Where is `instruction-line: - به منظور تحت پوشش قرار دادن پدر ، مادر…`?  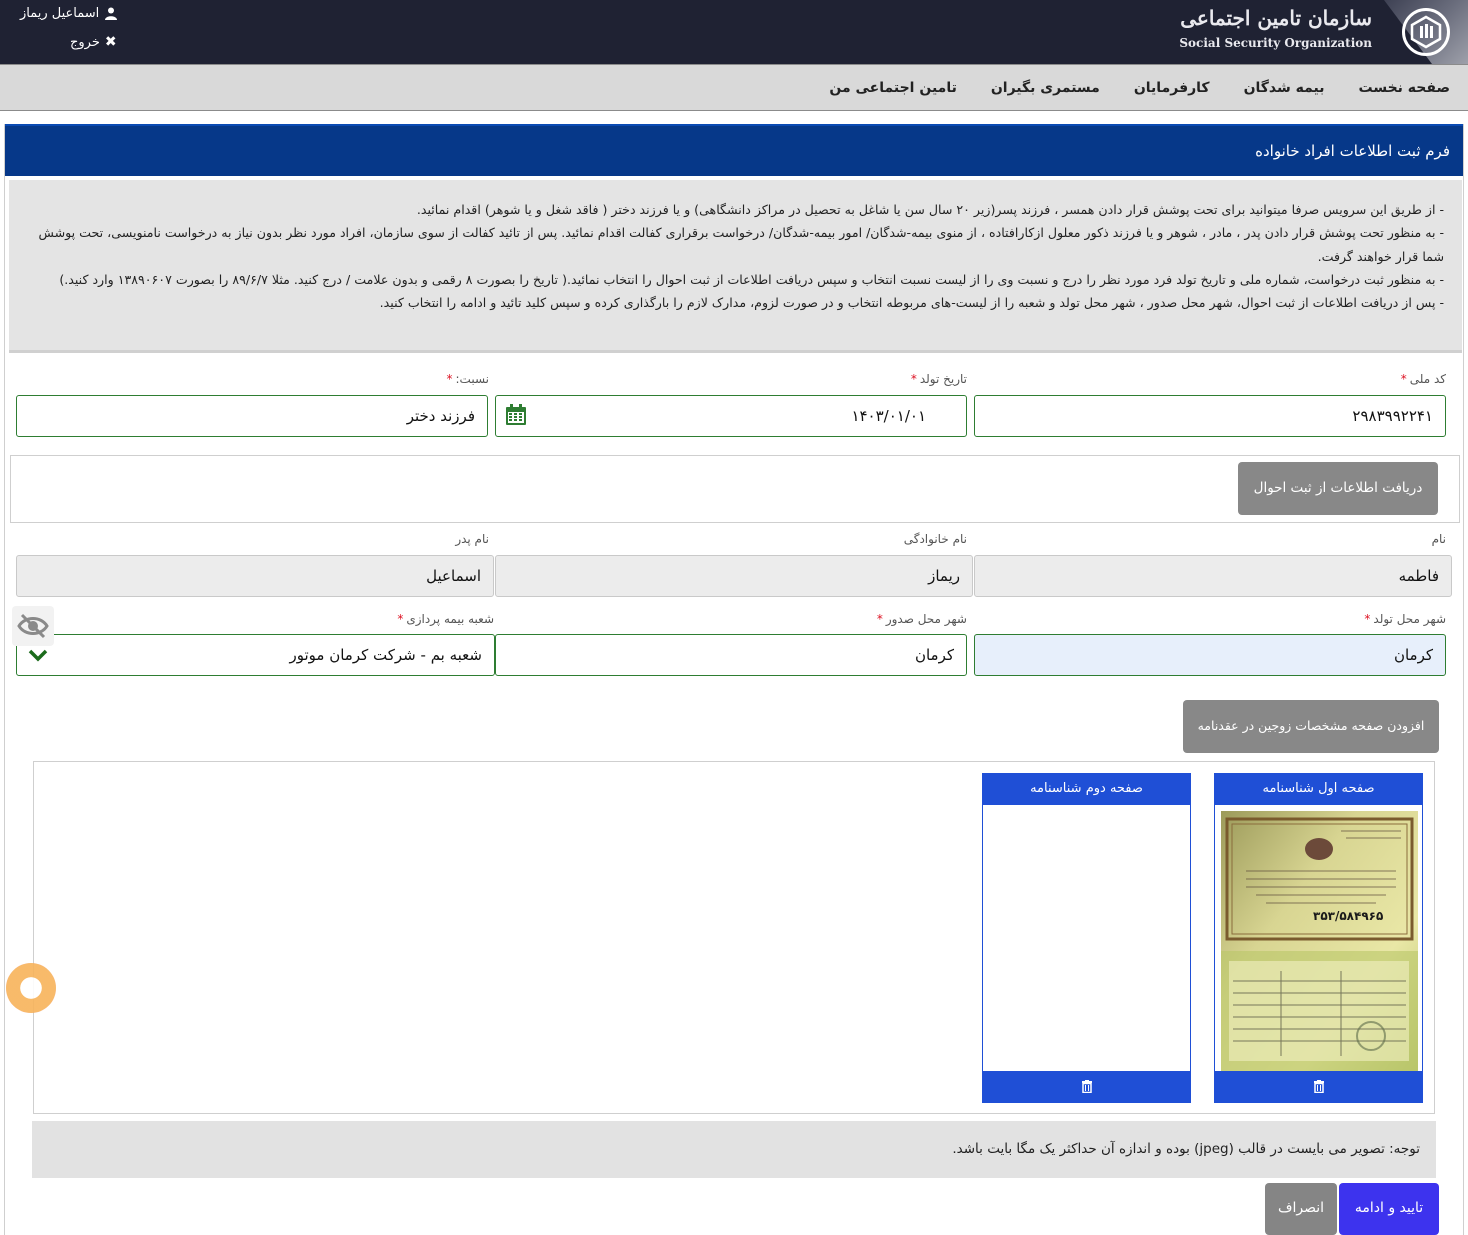
instruction-line: - به منظور تحت پوشش قرار دادن پدر ، مادر… is located at coordinates (741, 244).